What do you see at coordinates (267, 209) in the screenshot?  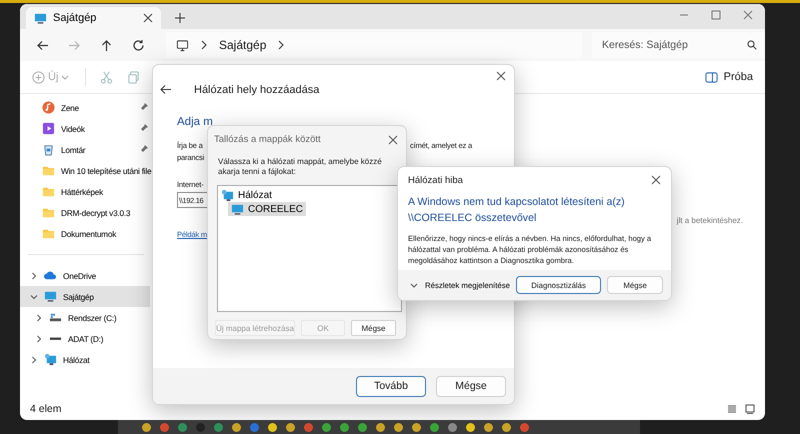 I see `tree-item: COREELEC` at bounding box center [267, 209].